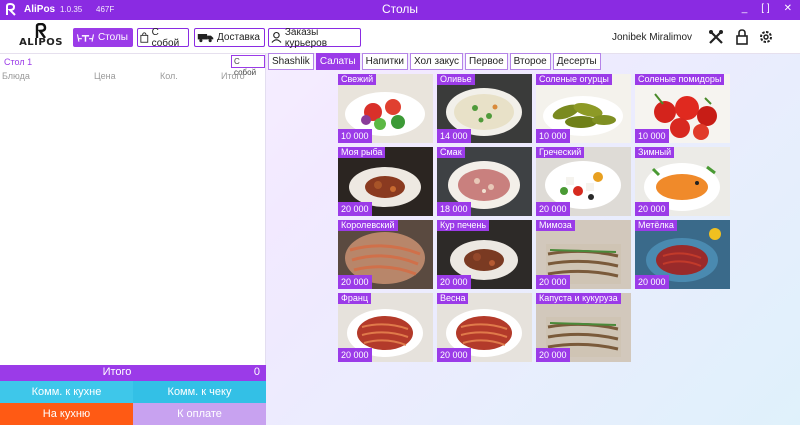 The height and width of the screenshot is (425, 800). I want to click on tab-cold-appetizers: Хол закус, so click(436, 61).